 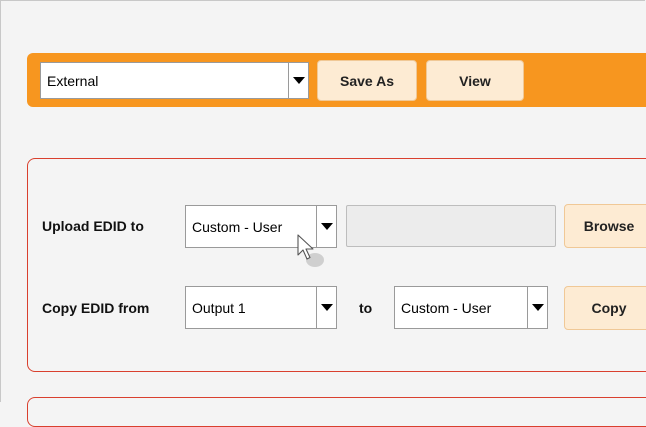 What do you see at coordinates (336, 412) in the screenshot?
I see `next-panel` at bounding box center [336, 412].